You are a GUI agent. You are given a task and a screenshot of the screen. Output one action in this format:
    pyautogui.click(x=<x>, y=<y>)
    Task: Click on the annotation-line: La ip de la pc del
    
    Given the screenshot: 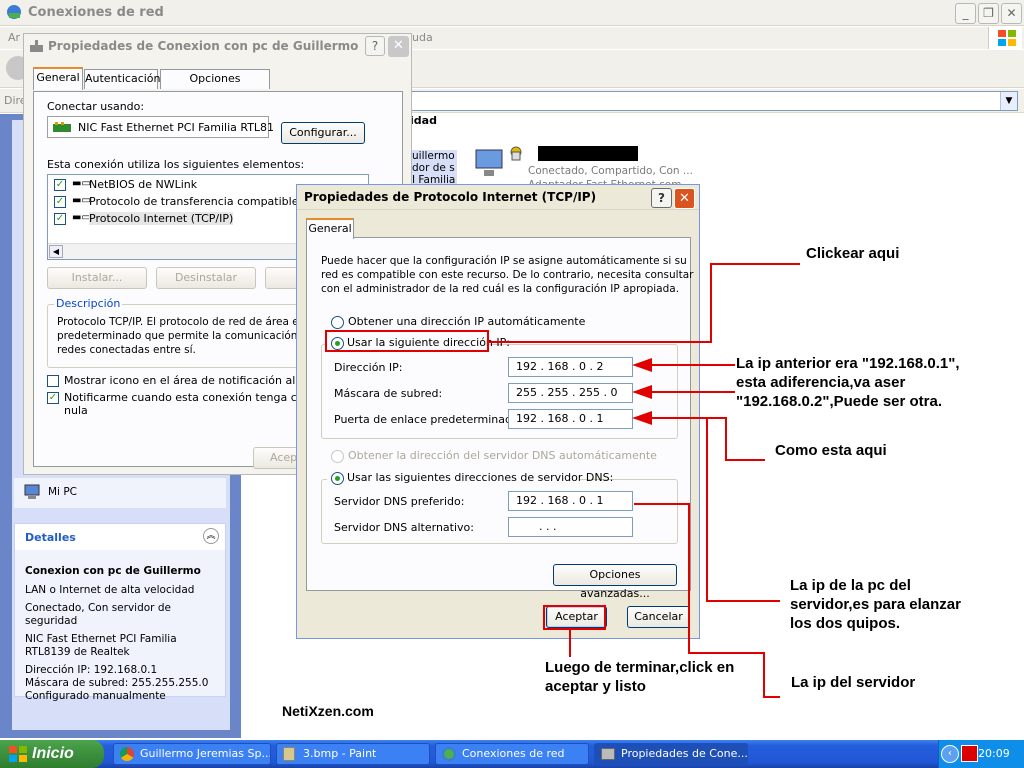 What is the action you would take?
    pyautogui.click(x=850, y=585)
    